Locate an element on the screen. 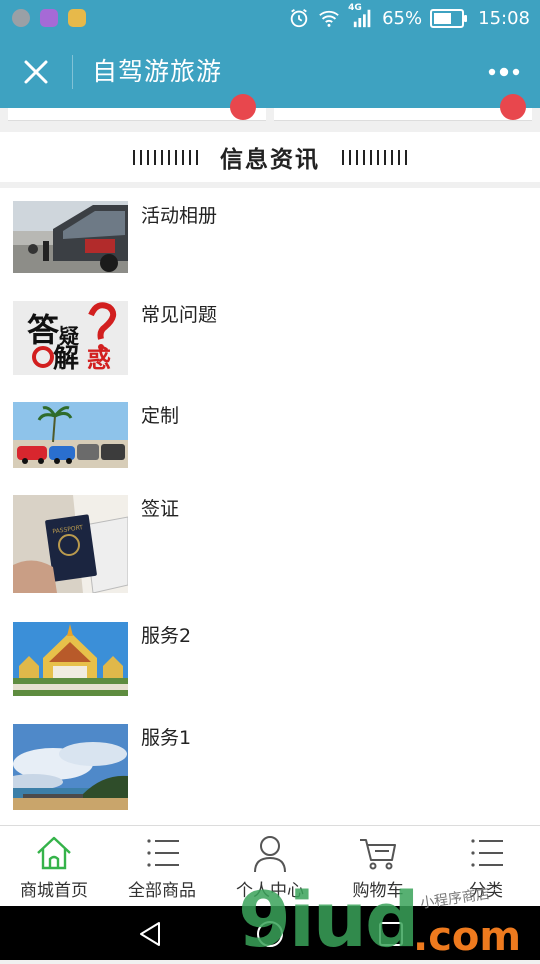 The width and height of the screenshot is (540, 964). tab-user-center: 个人中心 is located at coordinates (270, 866).